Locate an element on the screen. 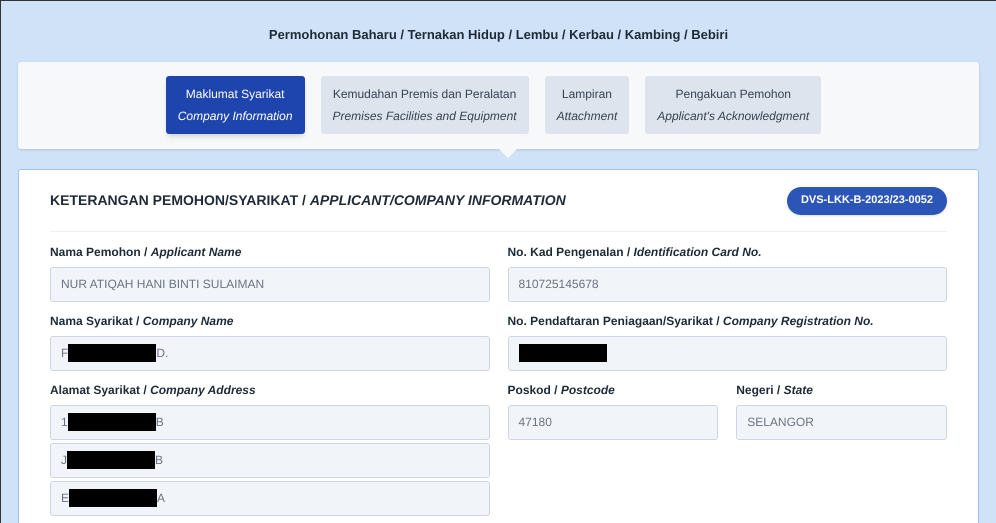 This screenshot has height=523, width=996. input-field: E A is located at coordinates (270, 498).